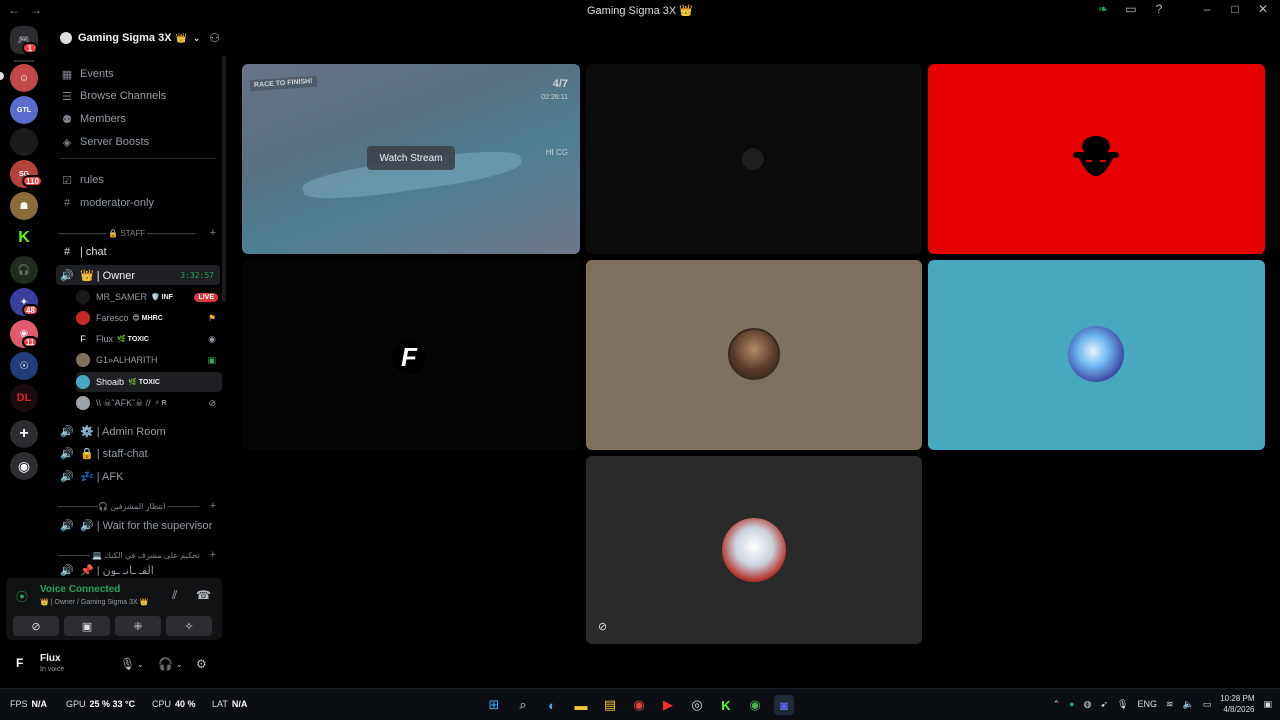 The image size is (1280, 720). Describe the element at coordinates (1071, 704) in the screenshot. I see `tray-app-icon: ●` at that location.